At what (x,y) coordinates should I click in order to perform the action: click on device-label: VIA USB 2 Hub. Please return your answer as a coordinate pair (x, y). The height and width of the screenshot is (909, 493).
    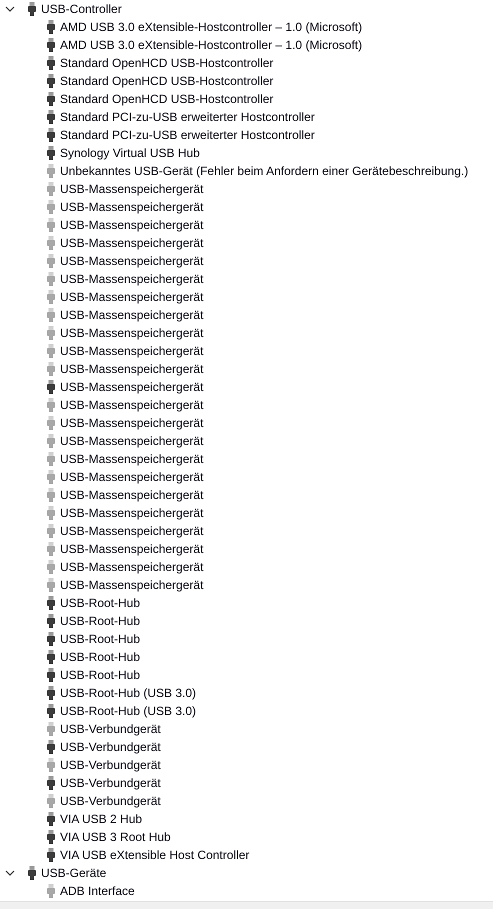
    Looking at the image, I should click on (101, 819).